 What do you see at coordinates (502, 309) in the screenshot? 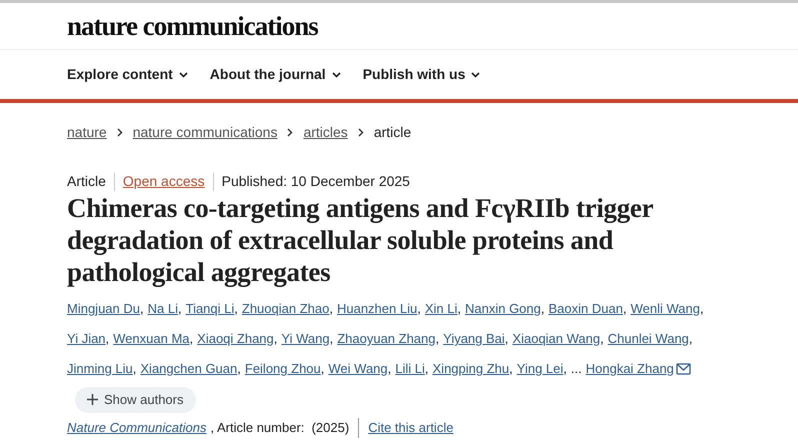
I see `author-link: Nanxin Gong` at bounding box center [502, 309].